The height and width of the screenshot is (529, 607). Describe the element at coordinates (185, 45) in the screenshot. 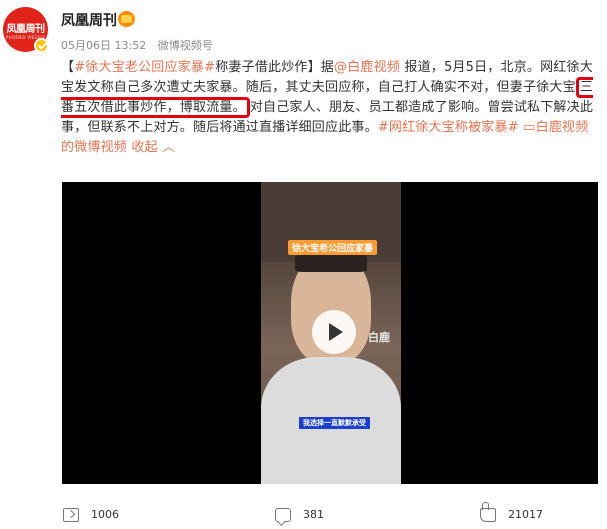

I see `post-source: 微博视频号` at that location.